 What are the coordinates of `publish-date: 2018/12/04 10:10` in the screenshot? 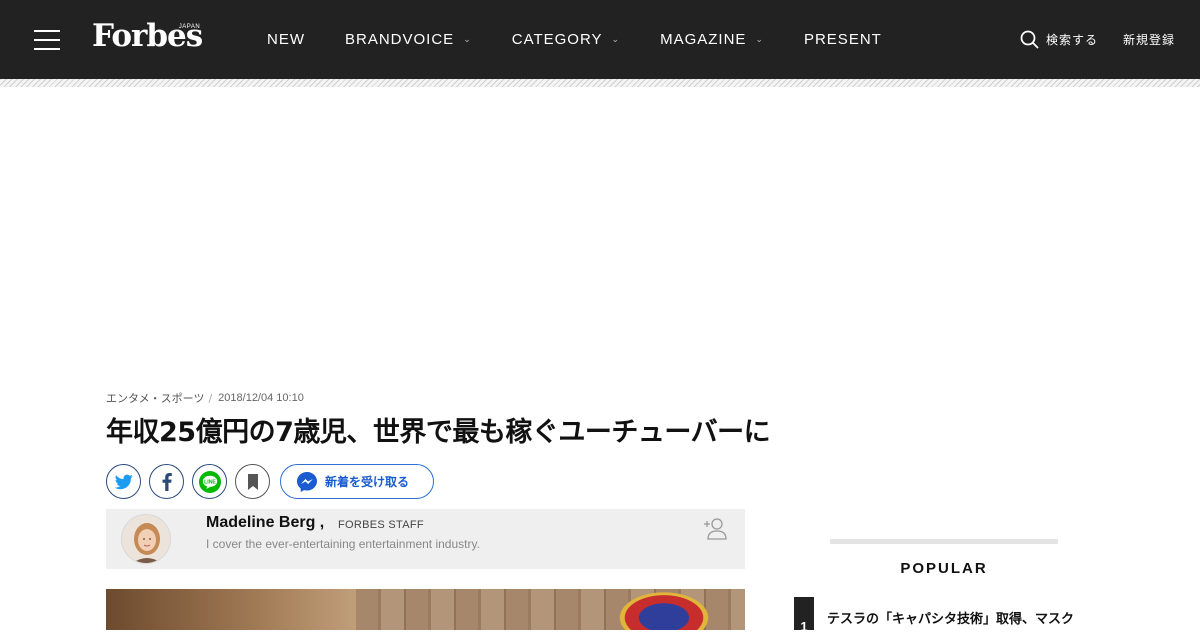 It's located at (261, 398).